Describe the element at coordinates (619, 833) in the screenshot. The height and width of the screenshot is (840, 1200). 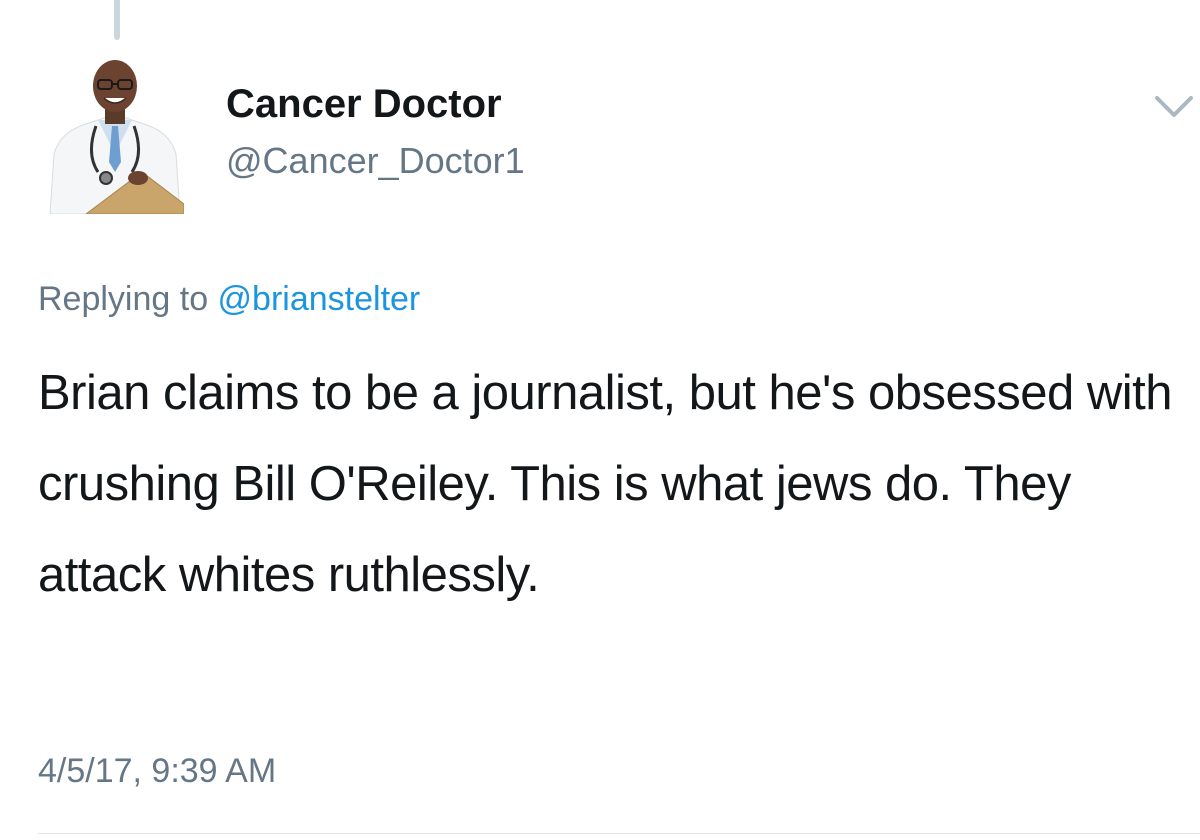
I see `divider` at that location.